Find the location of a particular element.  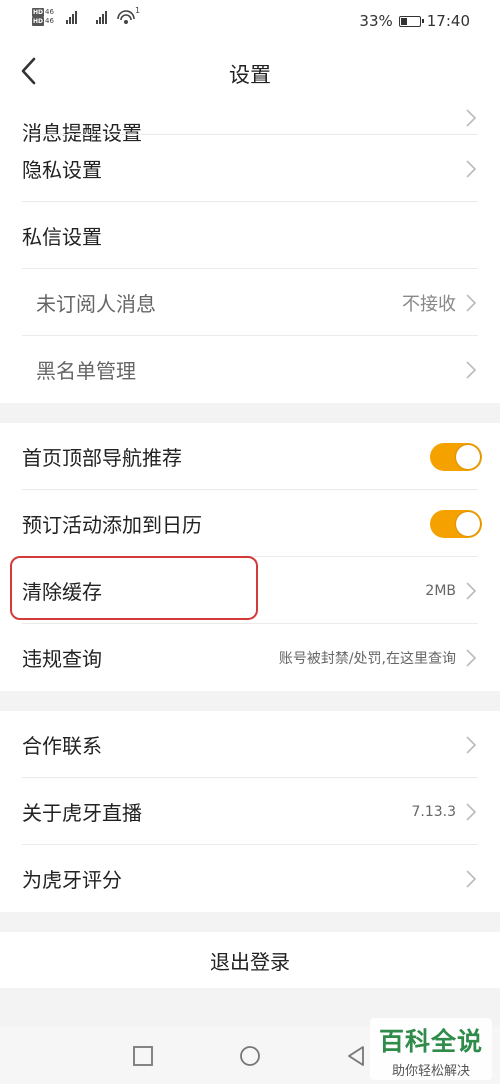

homepage-nav-toggle is located at coordinates (456, 456).